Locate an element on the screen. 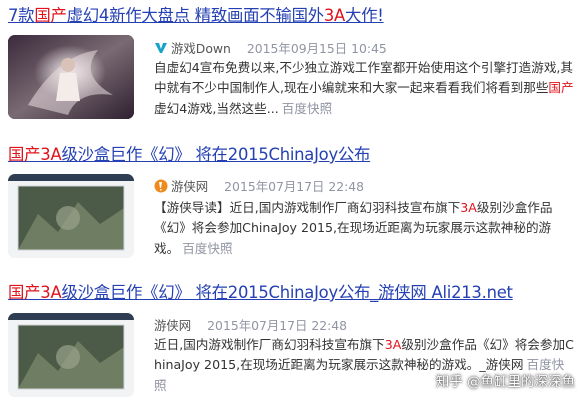 This screenshot has height=402, width=583. v-logo-icon is located at coordinates (161, 48).